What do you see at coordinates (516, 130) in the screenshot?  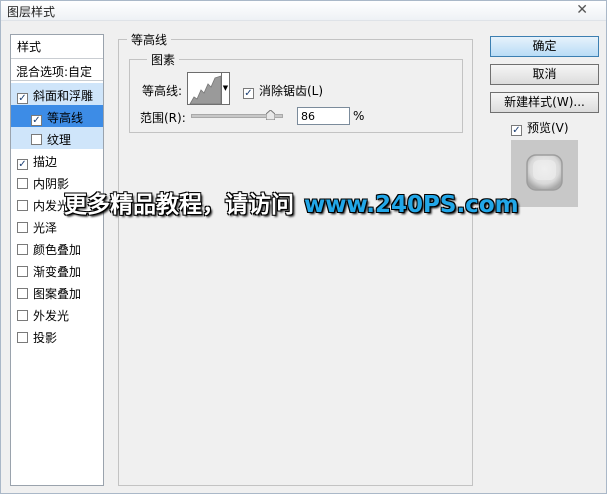 I see `preview-check-icon: ✓` at bounding box center [516, 130].